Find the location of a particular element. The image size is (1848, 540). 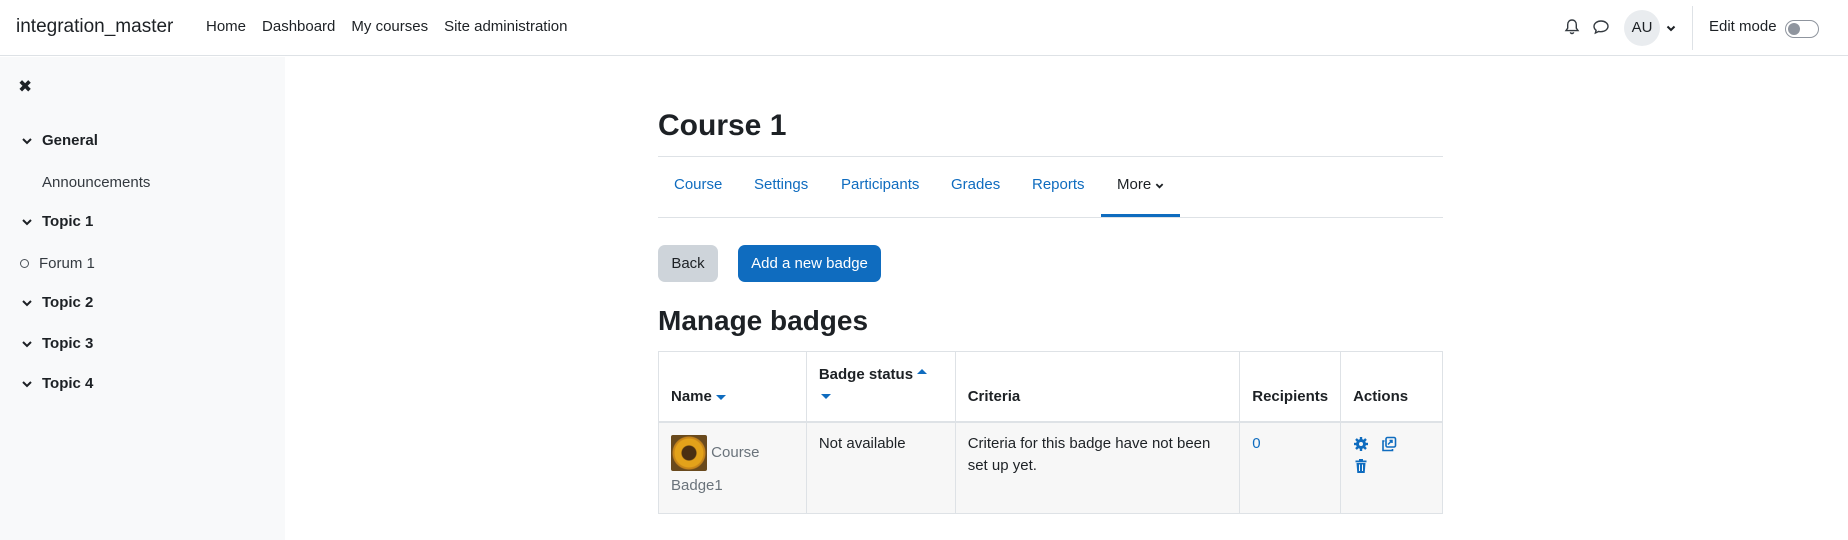

sidebar-section-topic-2: Topic 2 is located at coordinates (56, 302).